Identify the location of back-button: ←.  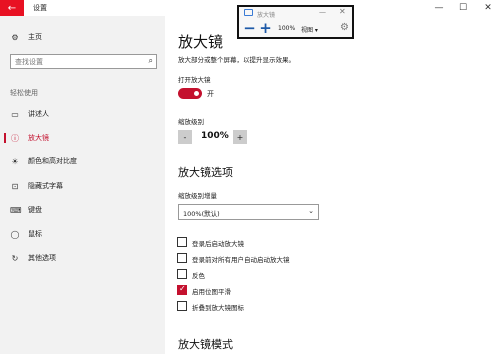
(12, 8).